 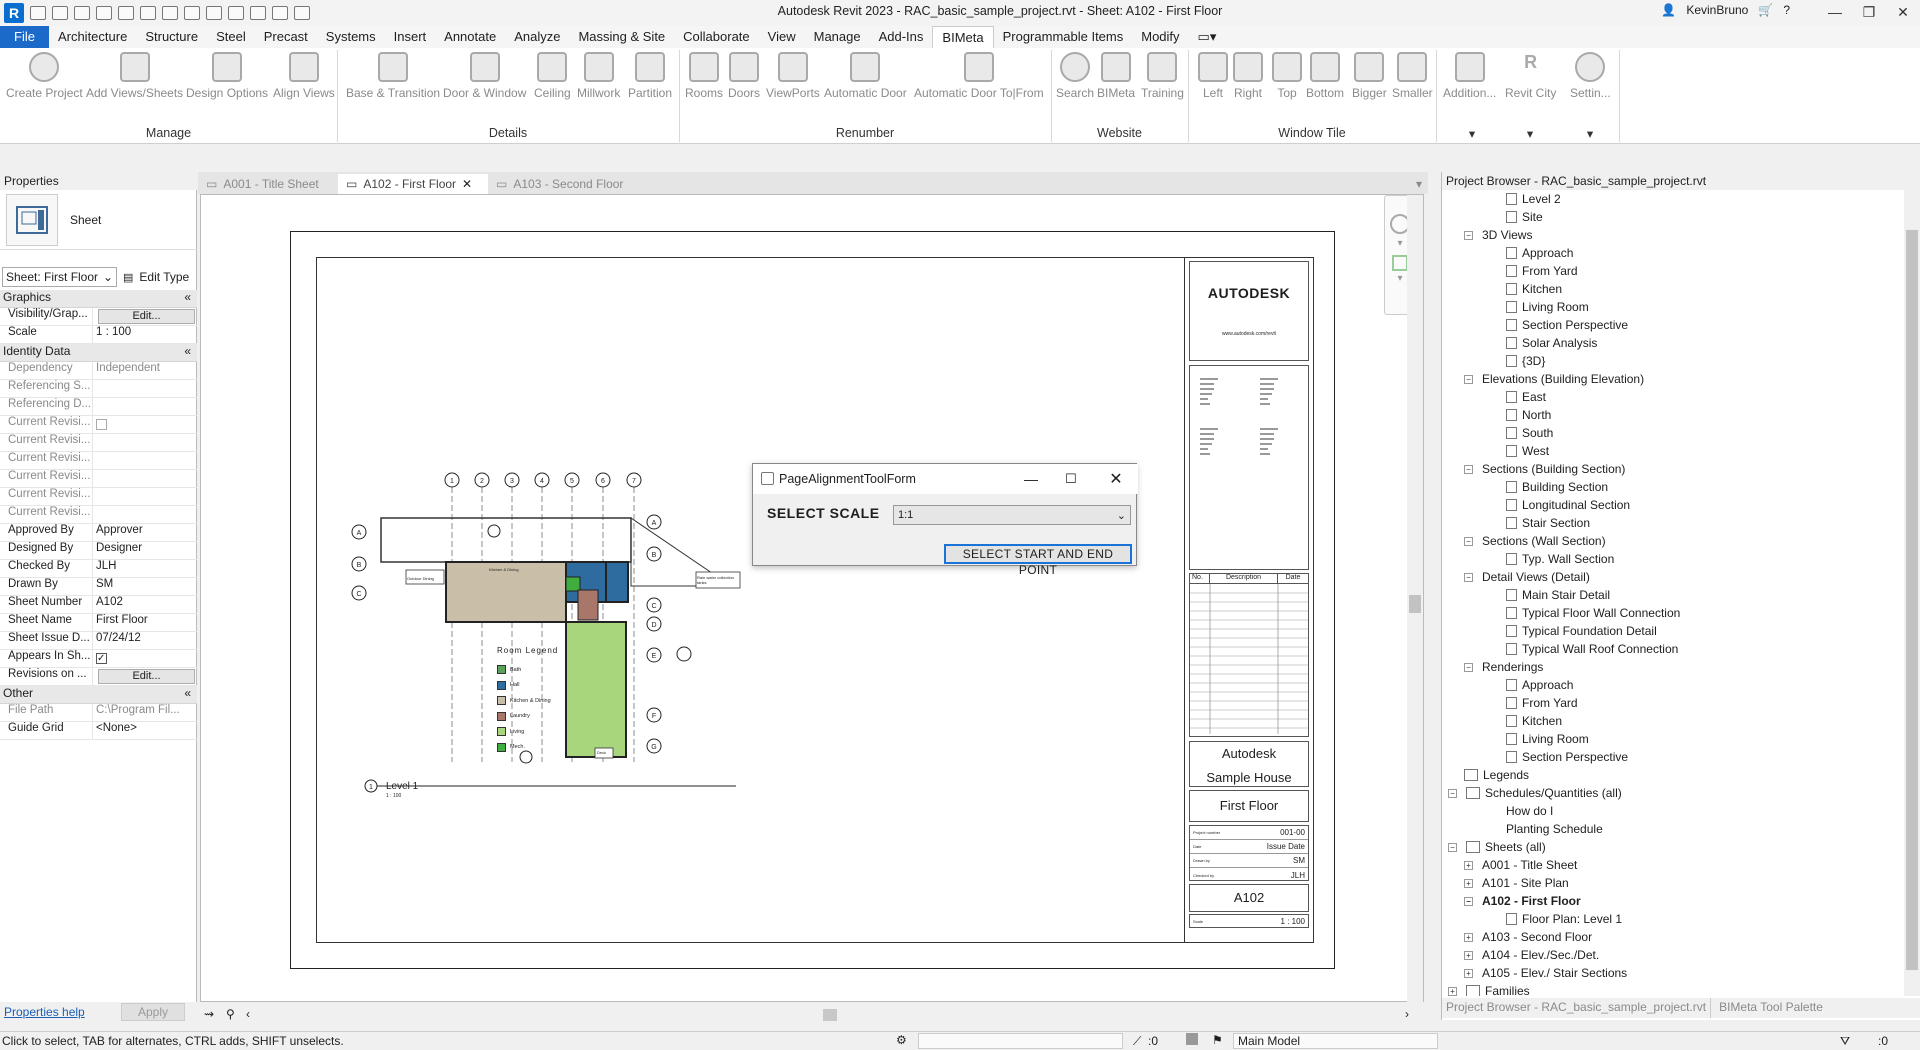 What do you see at coordinates (621, 37) in the screenshot?
I see `tab-massing-site: Massing & Site` at bounding box center [621, 37].